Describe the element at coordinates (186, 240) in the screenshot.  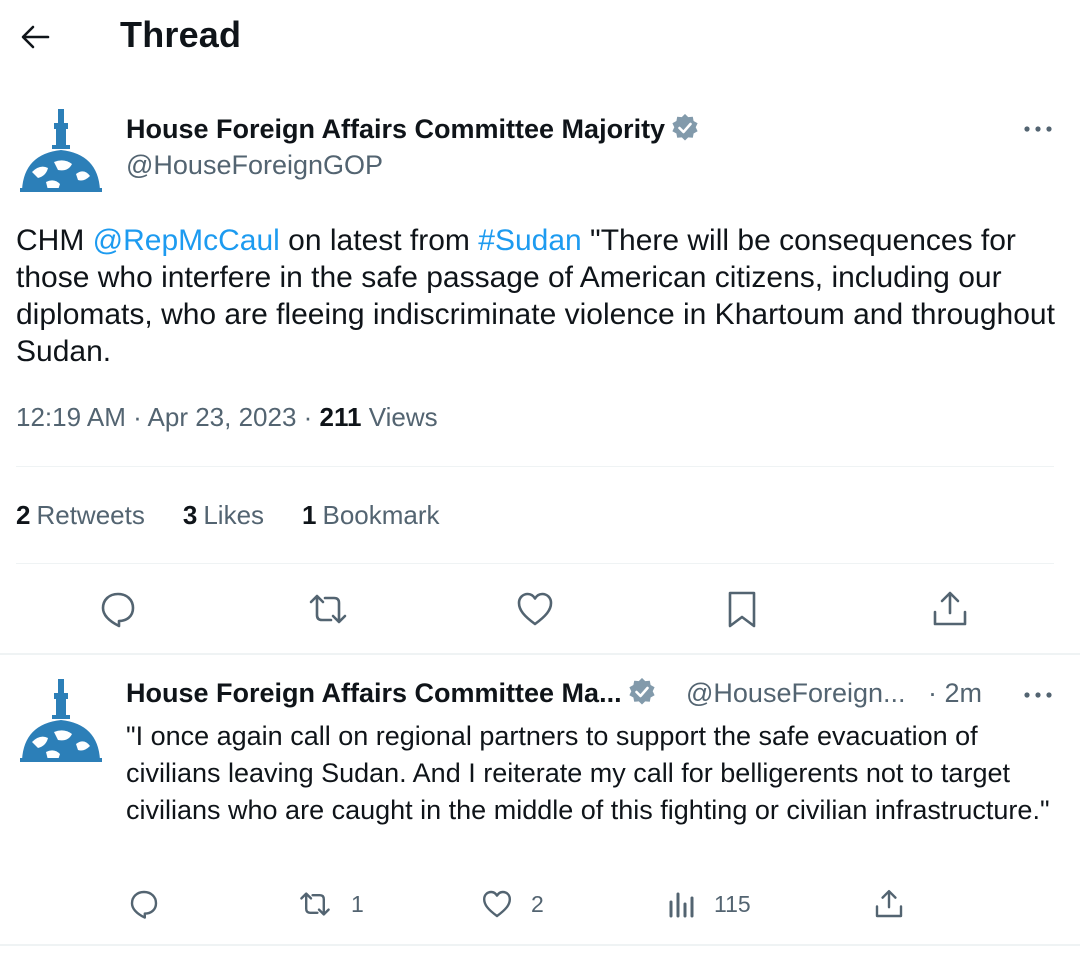
I see `mention-link: @RepMcCaul` at that location.